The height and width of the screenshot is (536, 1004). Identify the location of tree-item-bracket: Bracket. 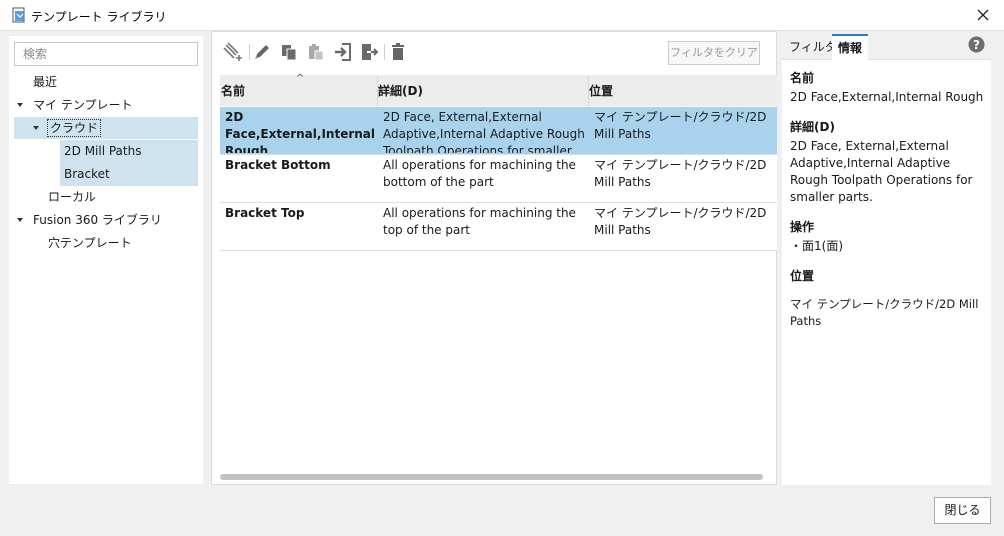
(87, 174).